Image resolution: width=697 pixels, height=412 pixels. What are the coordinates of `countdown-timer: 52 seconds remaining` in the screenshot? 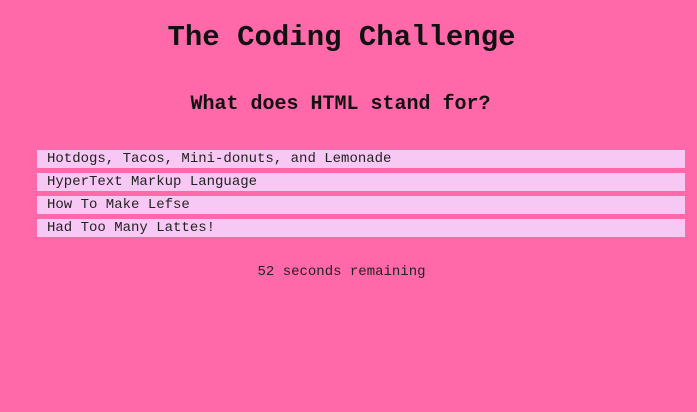 It's located at (341, 272).